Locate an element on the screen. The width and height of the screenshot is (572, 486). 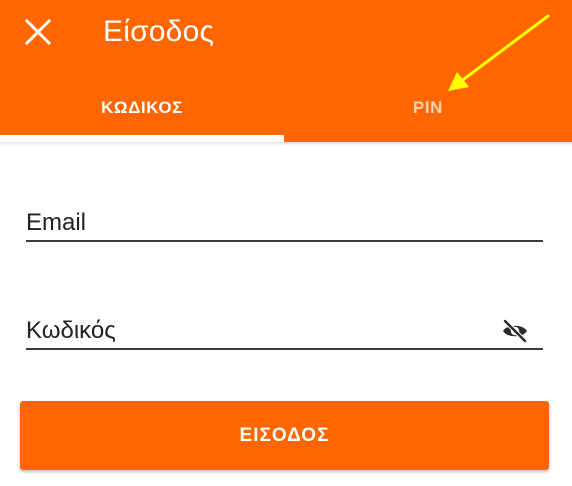
toggle-password-visibility-button is located at coordinates (515, 331).